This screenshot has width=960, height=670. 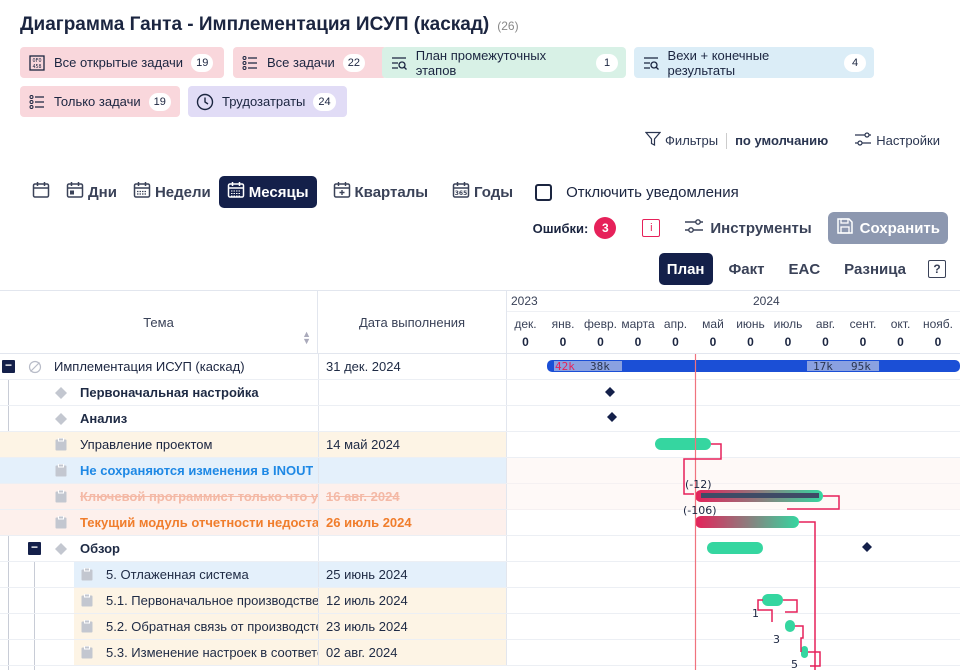 What do you see at coordinates (750, 324) in the screenshot?
I see `month-label: июнь` at bounding box center [750, 324].